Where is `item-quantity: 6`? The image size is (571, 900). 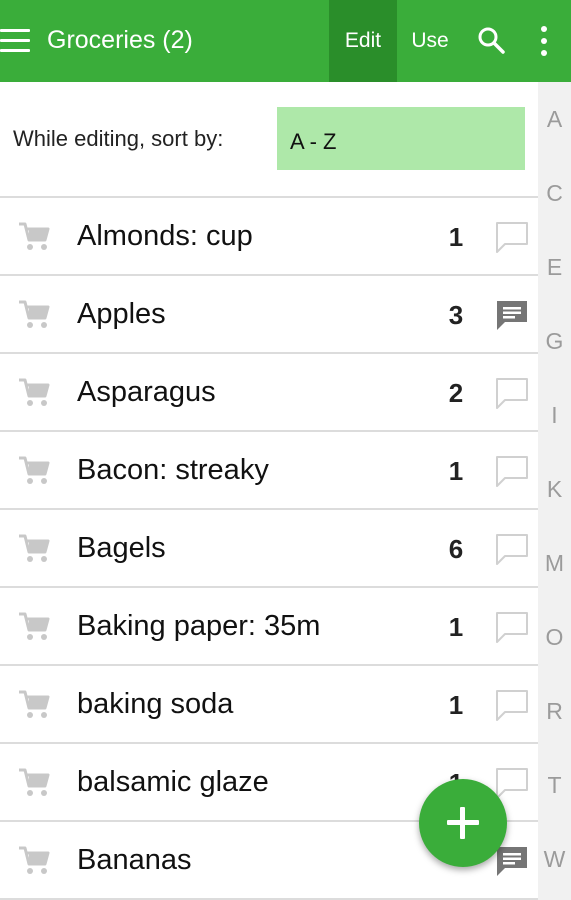
item-quantity: 6 is located at coordinates (456, 549).